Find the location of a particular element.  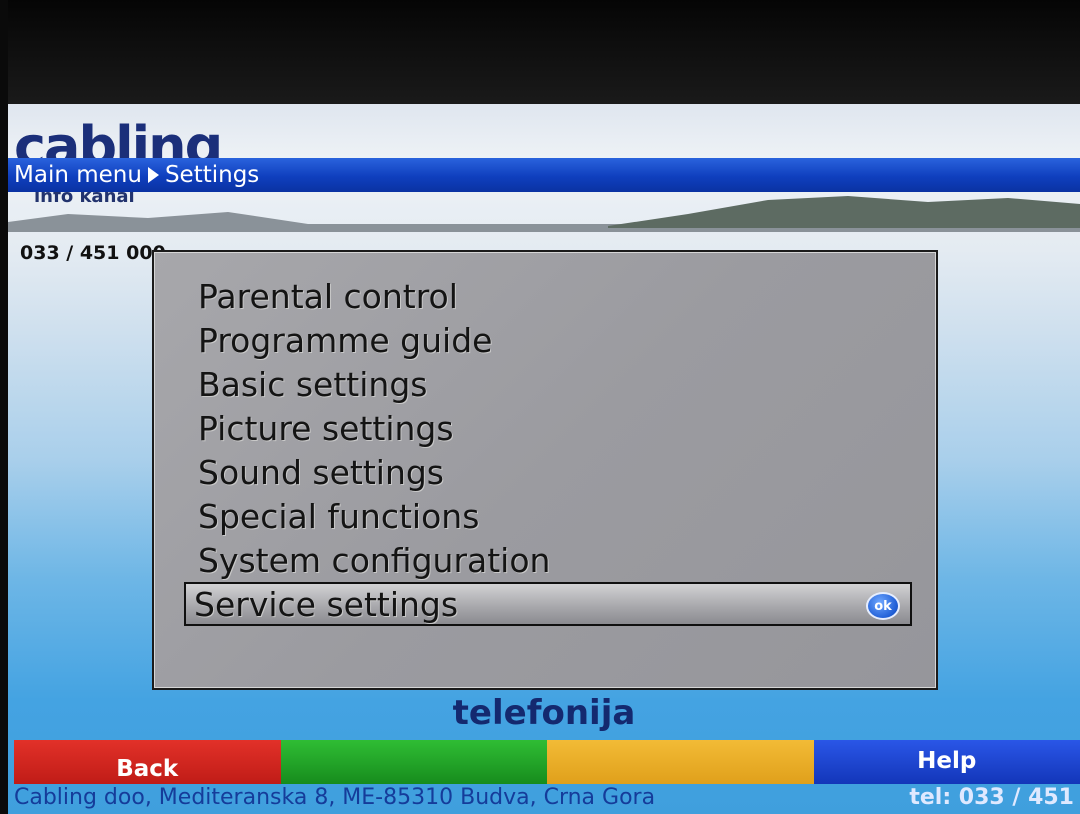

menu-item-service-settings: Service settings ok is located at coordinates (548, 604).